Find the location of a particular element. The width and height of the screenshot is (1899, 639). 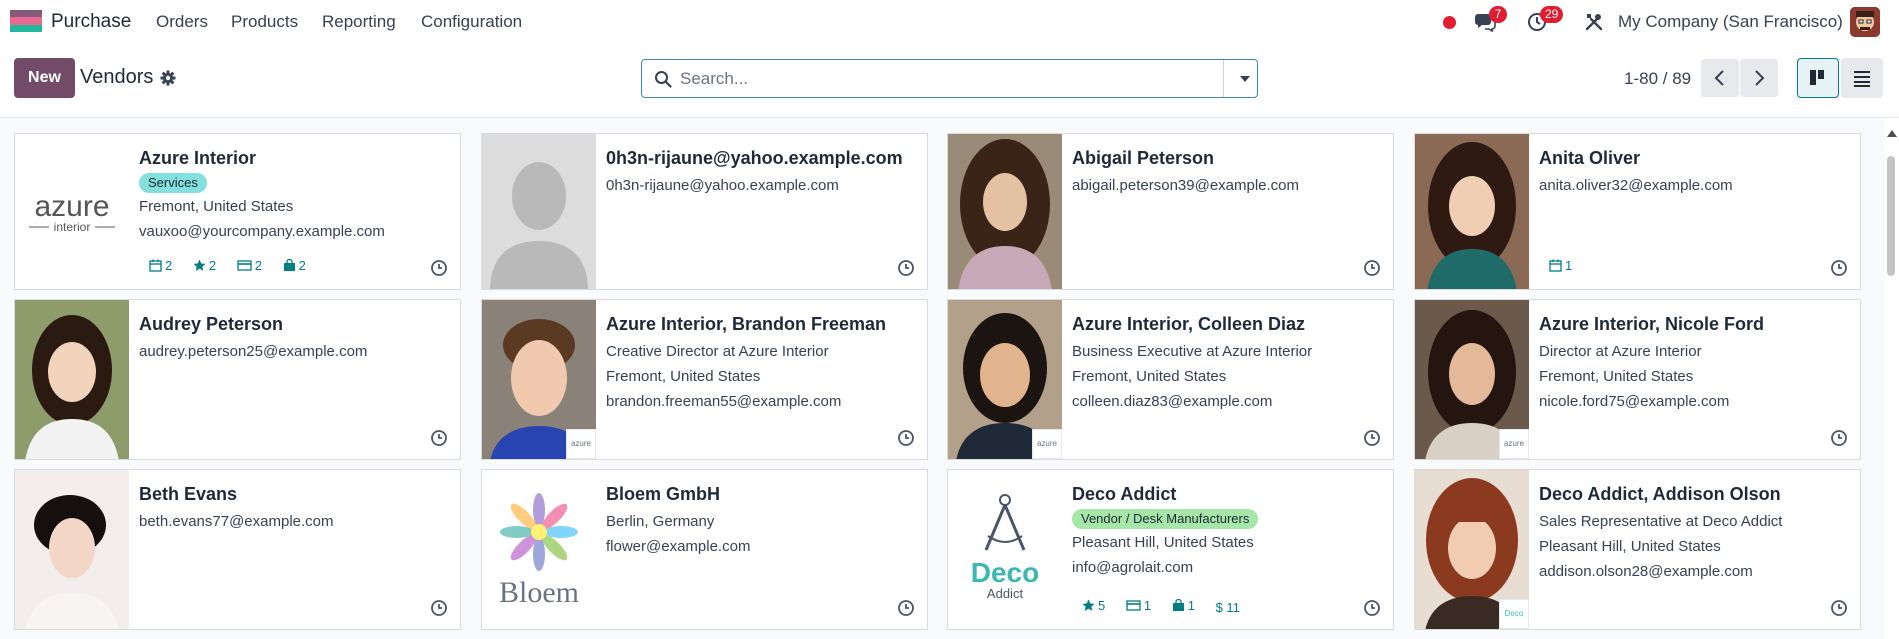

purchases-stat: 2 is located at coordinates (294, 265).